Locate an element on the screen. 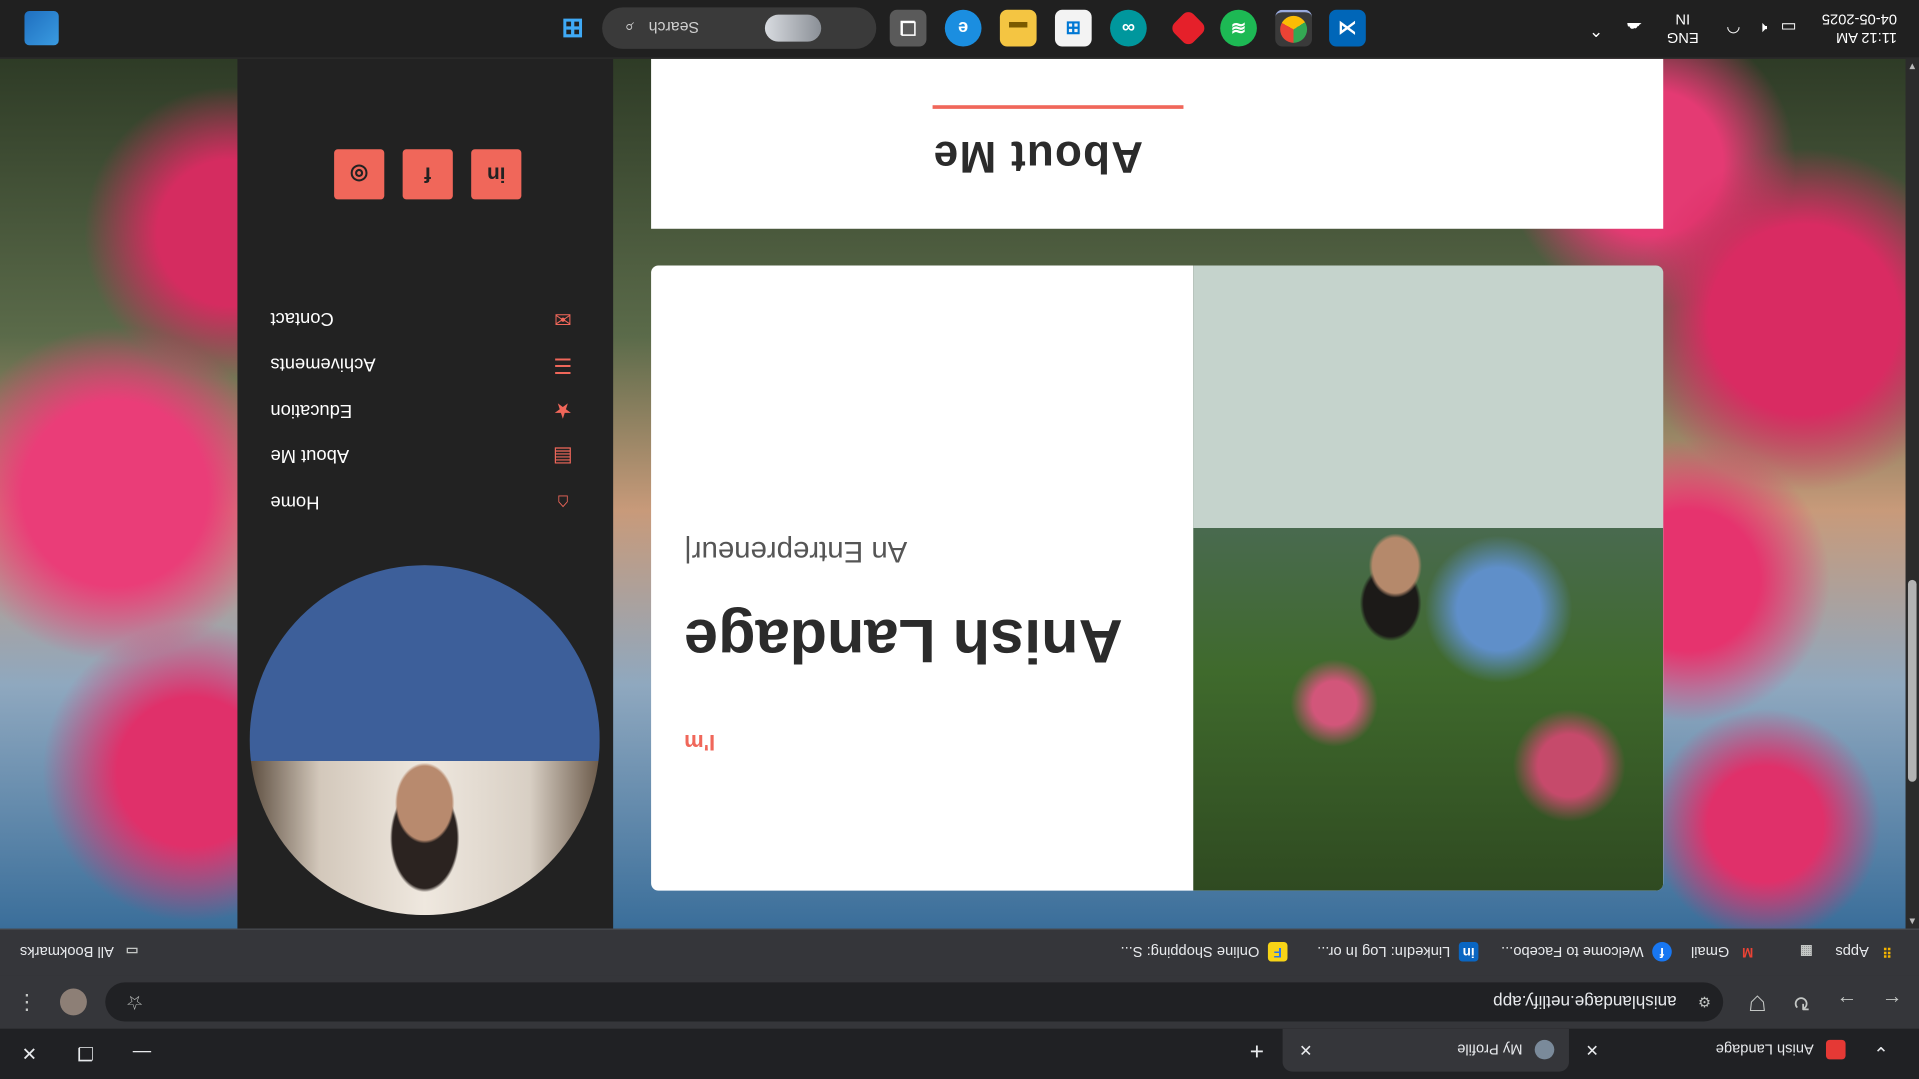 This screenshot has width=1919, height=1079. hero-role: An Entrepreneur| is located at coordinates (796, 551).